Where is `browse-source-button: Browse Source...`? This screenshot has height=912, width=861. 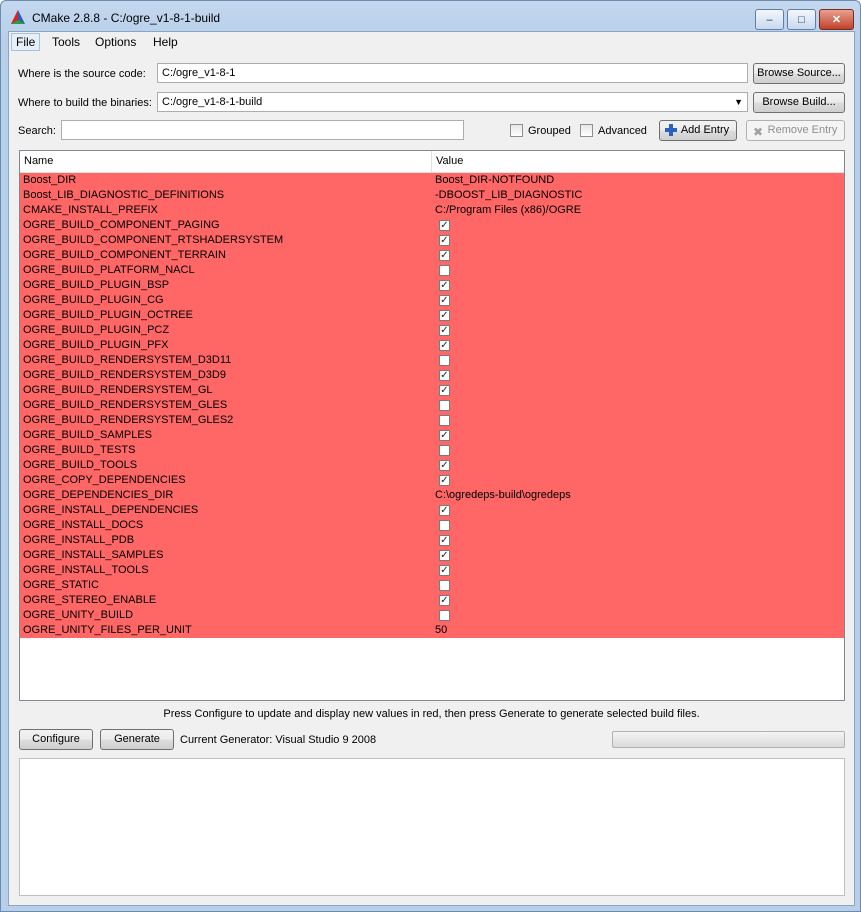
browse-source-button: Browse Source... is located at coordinates (799, 73).